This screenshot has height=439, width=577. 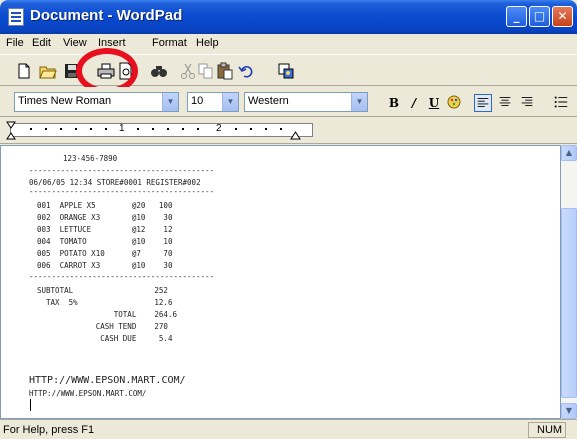 What do you see at coordinates (112, 43) in the screenshot?
I see `menu-insert: Insert` at bounding box center [112, 43].